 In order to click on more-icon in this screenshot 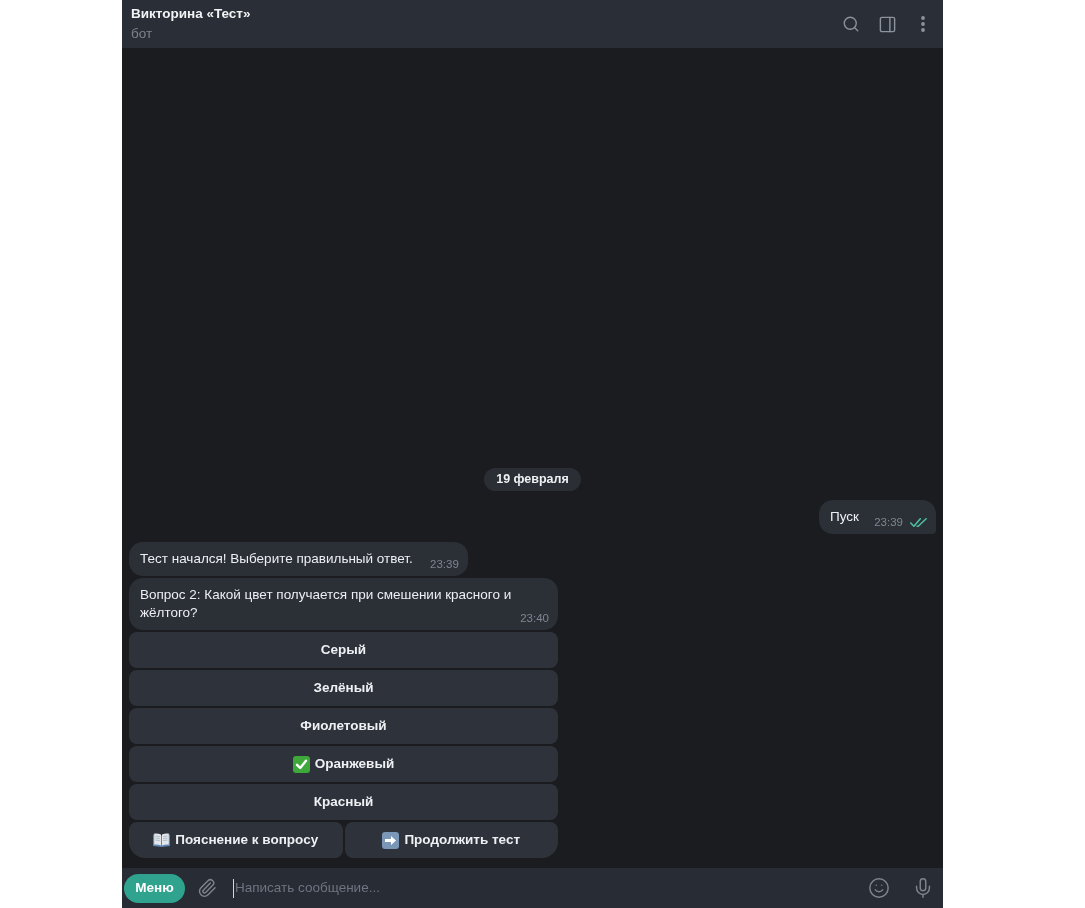, I will do `click(923, 24)`.